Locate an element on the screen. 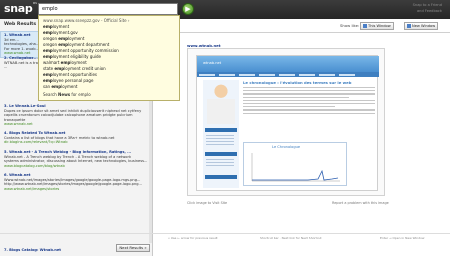 Image resolution: width=450 pixels, height=256 pixels. suggestion-post: loyment opportunity commission is located at coordinates (85, 50).